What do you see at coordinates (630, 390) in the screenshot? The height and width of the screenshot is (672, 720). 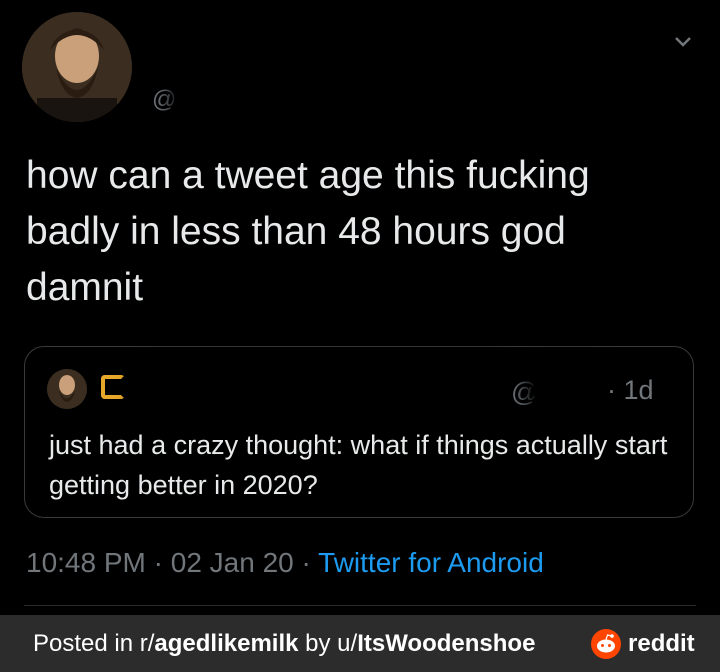 I see `quoted-tweet-age: · 1d` at bounding box center [630, 390].